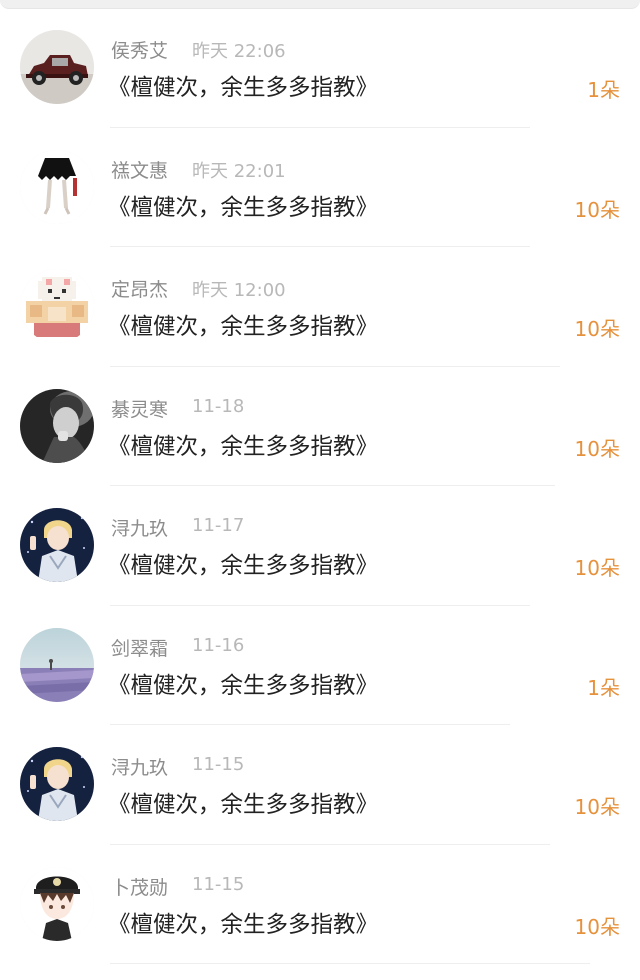  I want to click on black-skirt-avatar, so click(57, 186).